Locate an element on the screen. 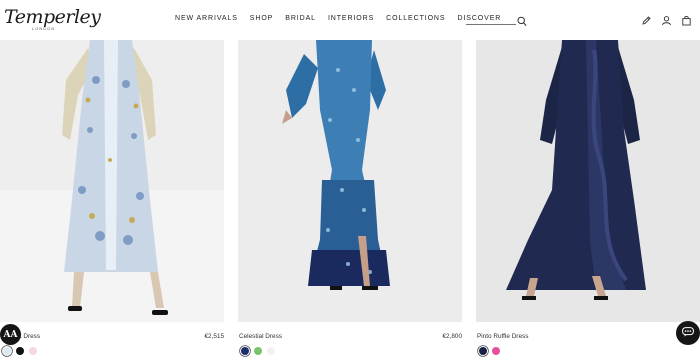 The height and width of the screenshot is (361, 700). search-underline is located at coordinates (491, 24).